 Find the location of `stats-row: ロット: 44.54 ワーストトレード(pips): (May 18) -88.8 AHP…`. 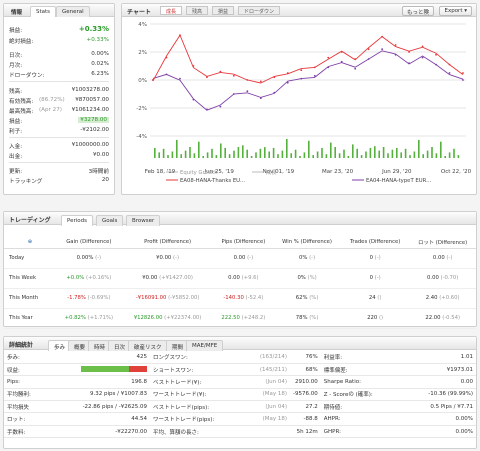

stats-row: ロット: 44.54 ワーストトレード(pips): (May 18) -88.8 AHP… is located at coordinates (240, 419).